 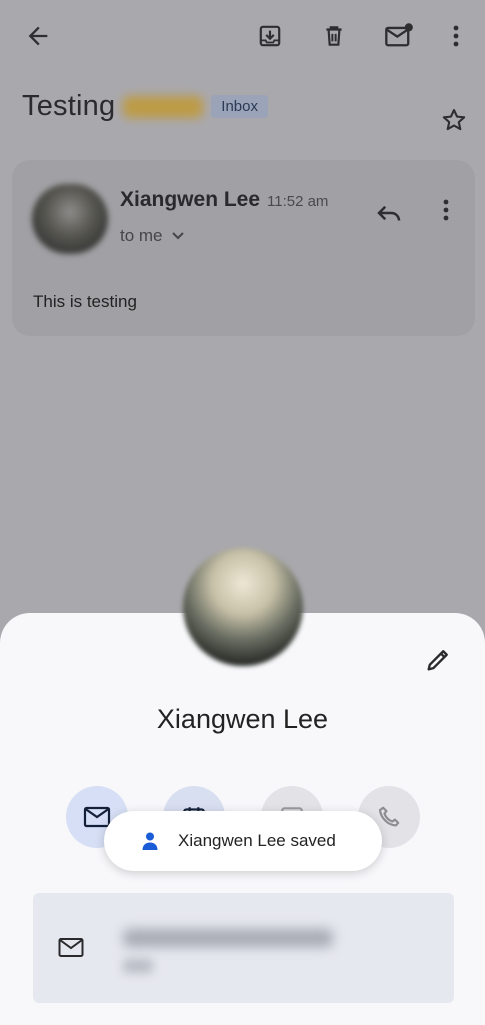 What do you see at coordinates (70, 219) in the screenshot?
I see `sender-avatar` at bounding box center [70, 219].